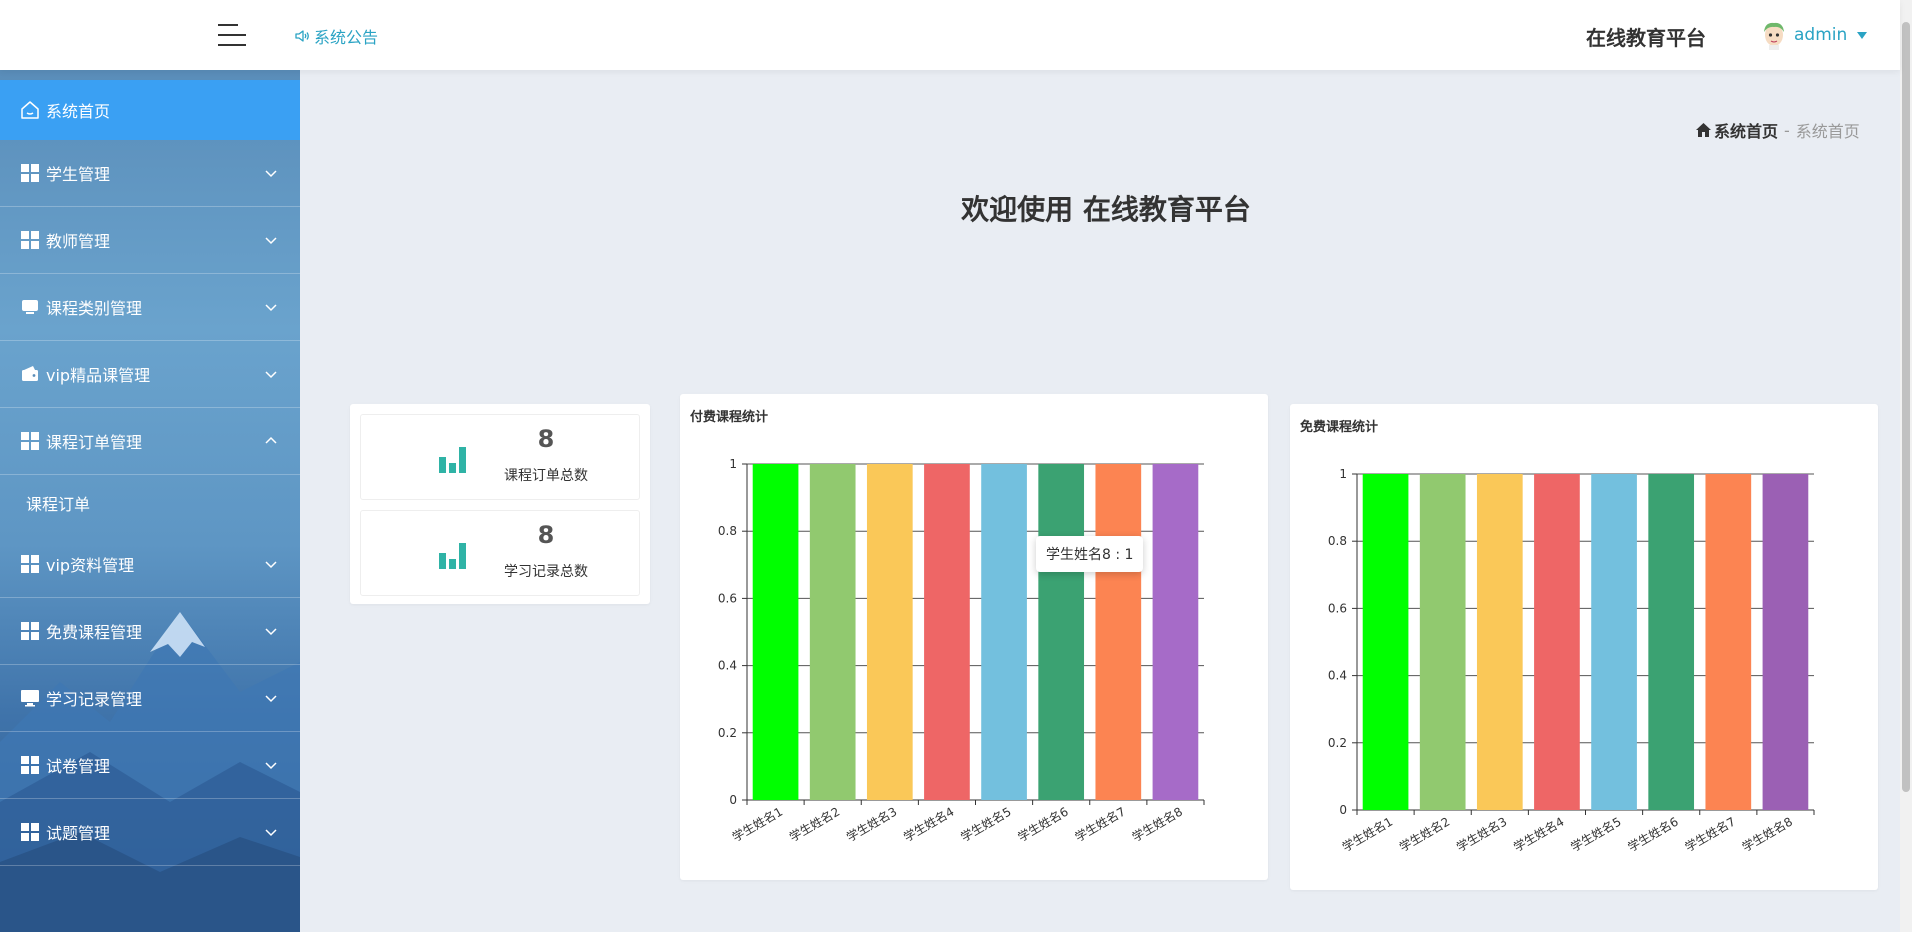 This screenshot has height=932, width=1912. I want to click on sidebar-item-label: 试题管理, so click(78, 833).